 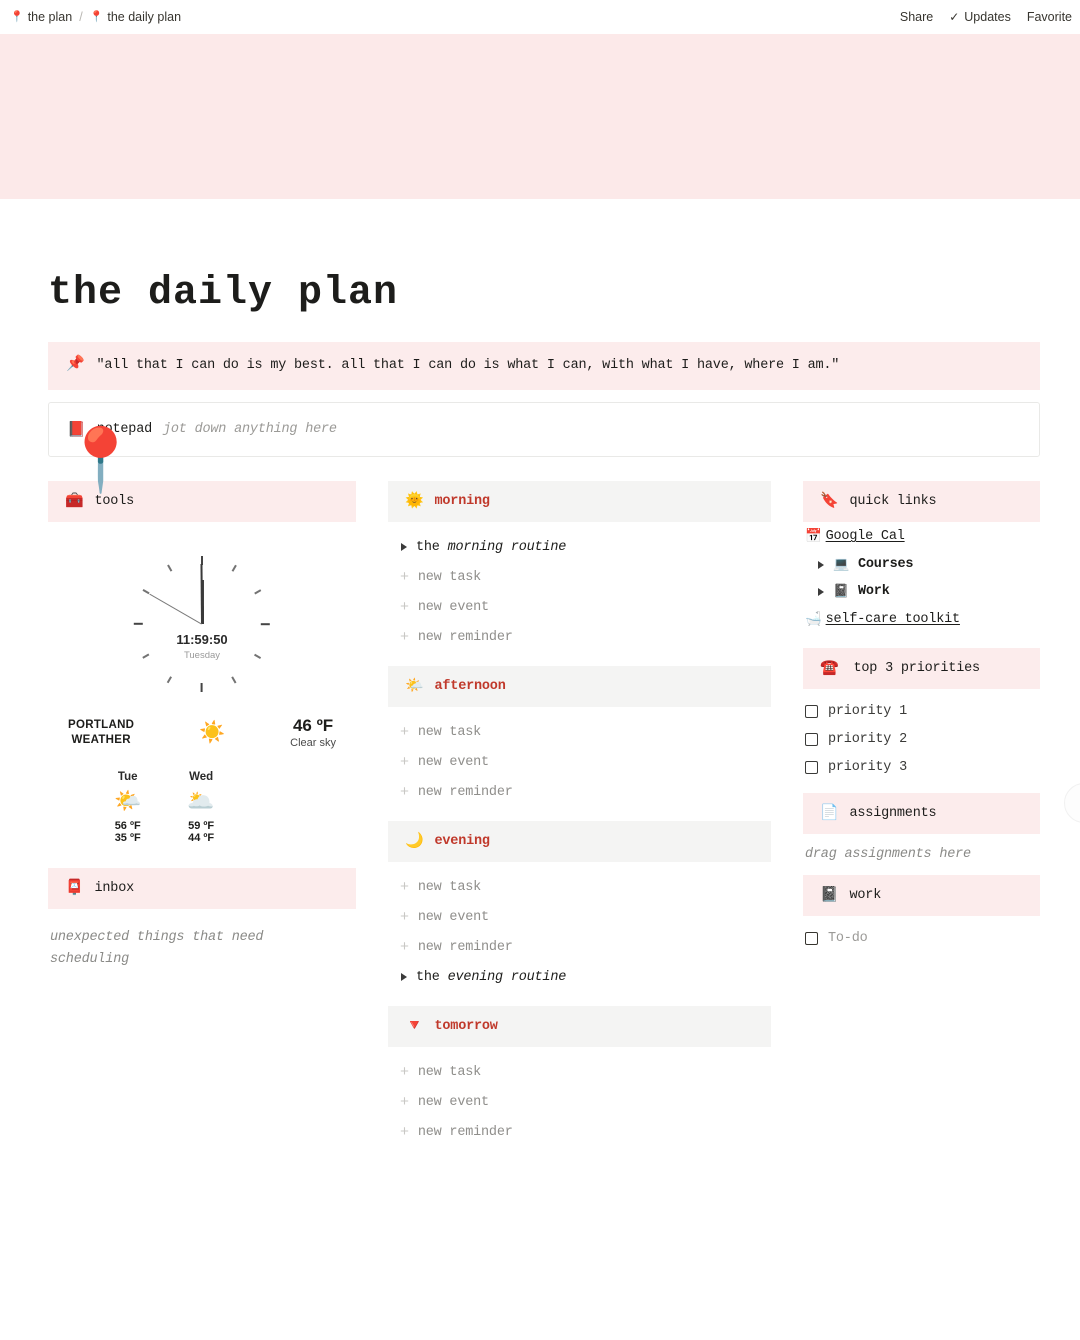 What do you see at coordinates (414, 1027) in the screenshot?
I see `section-emoji-icon: 🔻` at bounding box center [414, 1027].